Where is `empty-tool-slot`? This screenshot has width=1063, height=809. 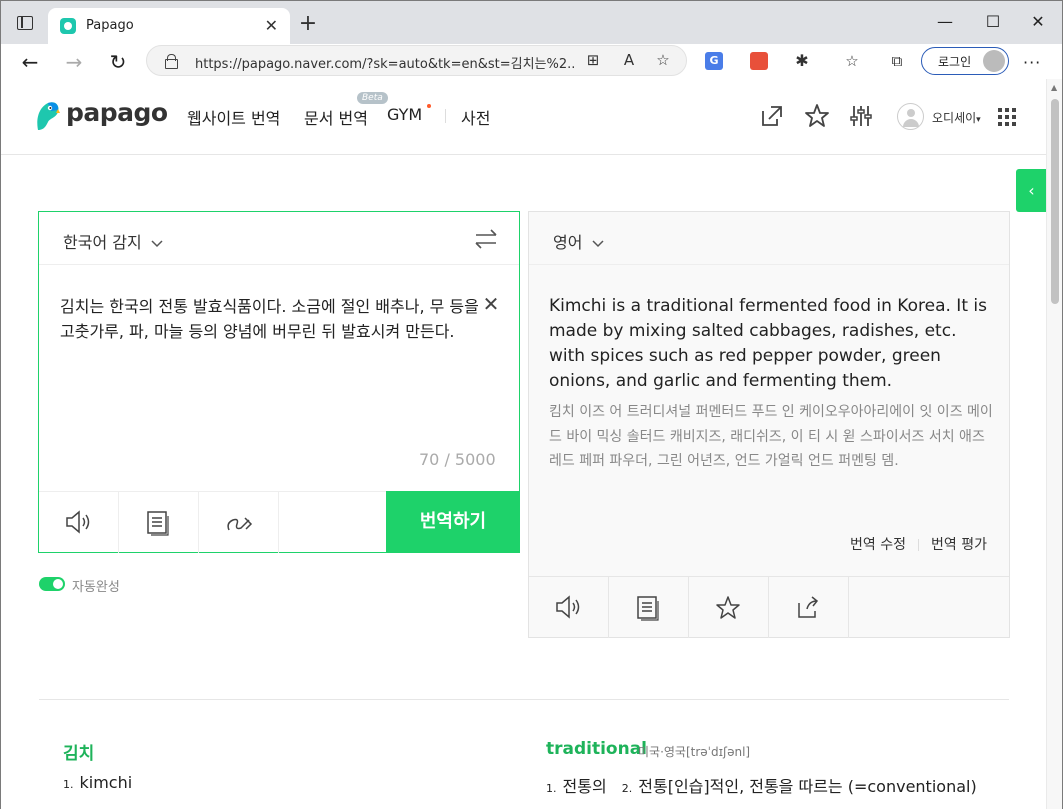
empty-tool-slot is located at coordinates (319, 522).